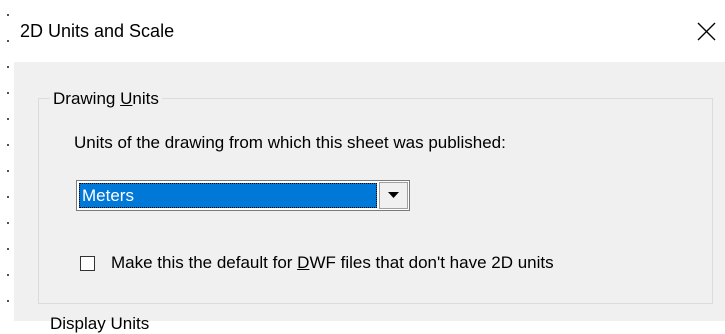 The width and height of the screenshot is (725, 334). I want to click on close-button, so click(706, 31).